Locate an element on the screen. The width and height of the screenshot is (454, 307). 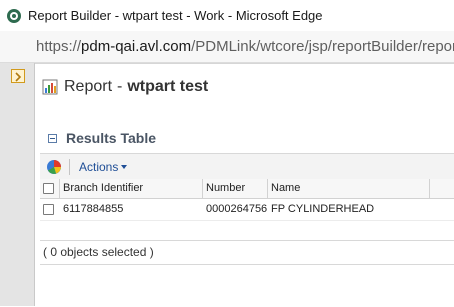
url-host: pdm-qai.avl.com is located at coordinates (136, 46).